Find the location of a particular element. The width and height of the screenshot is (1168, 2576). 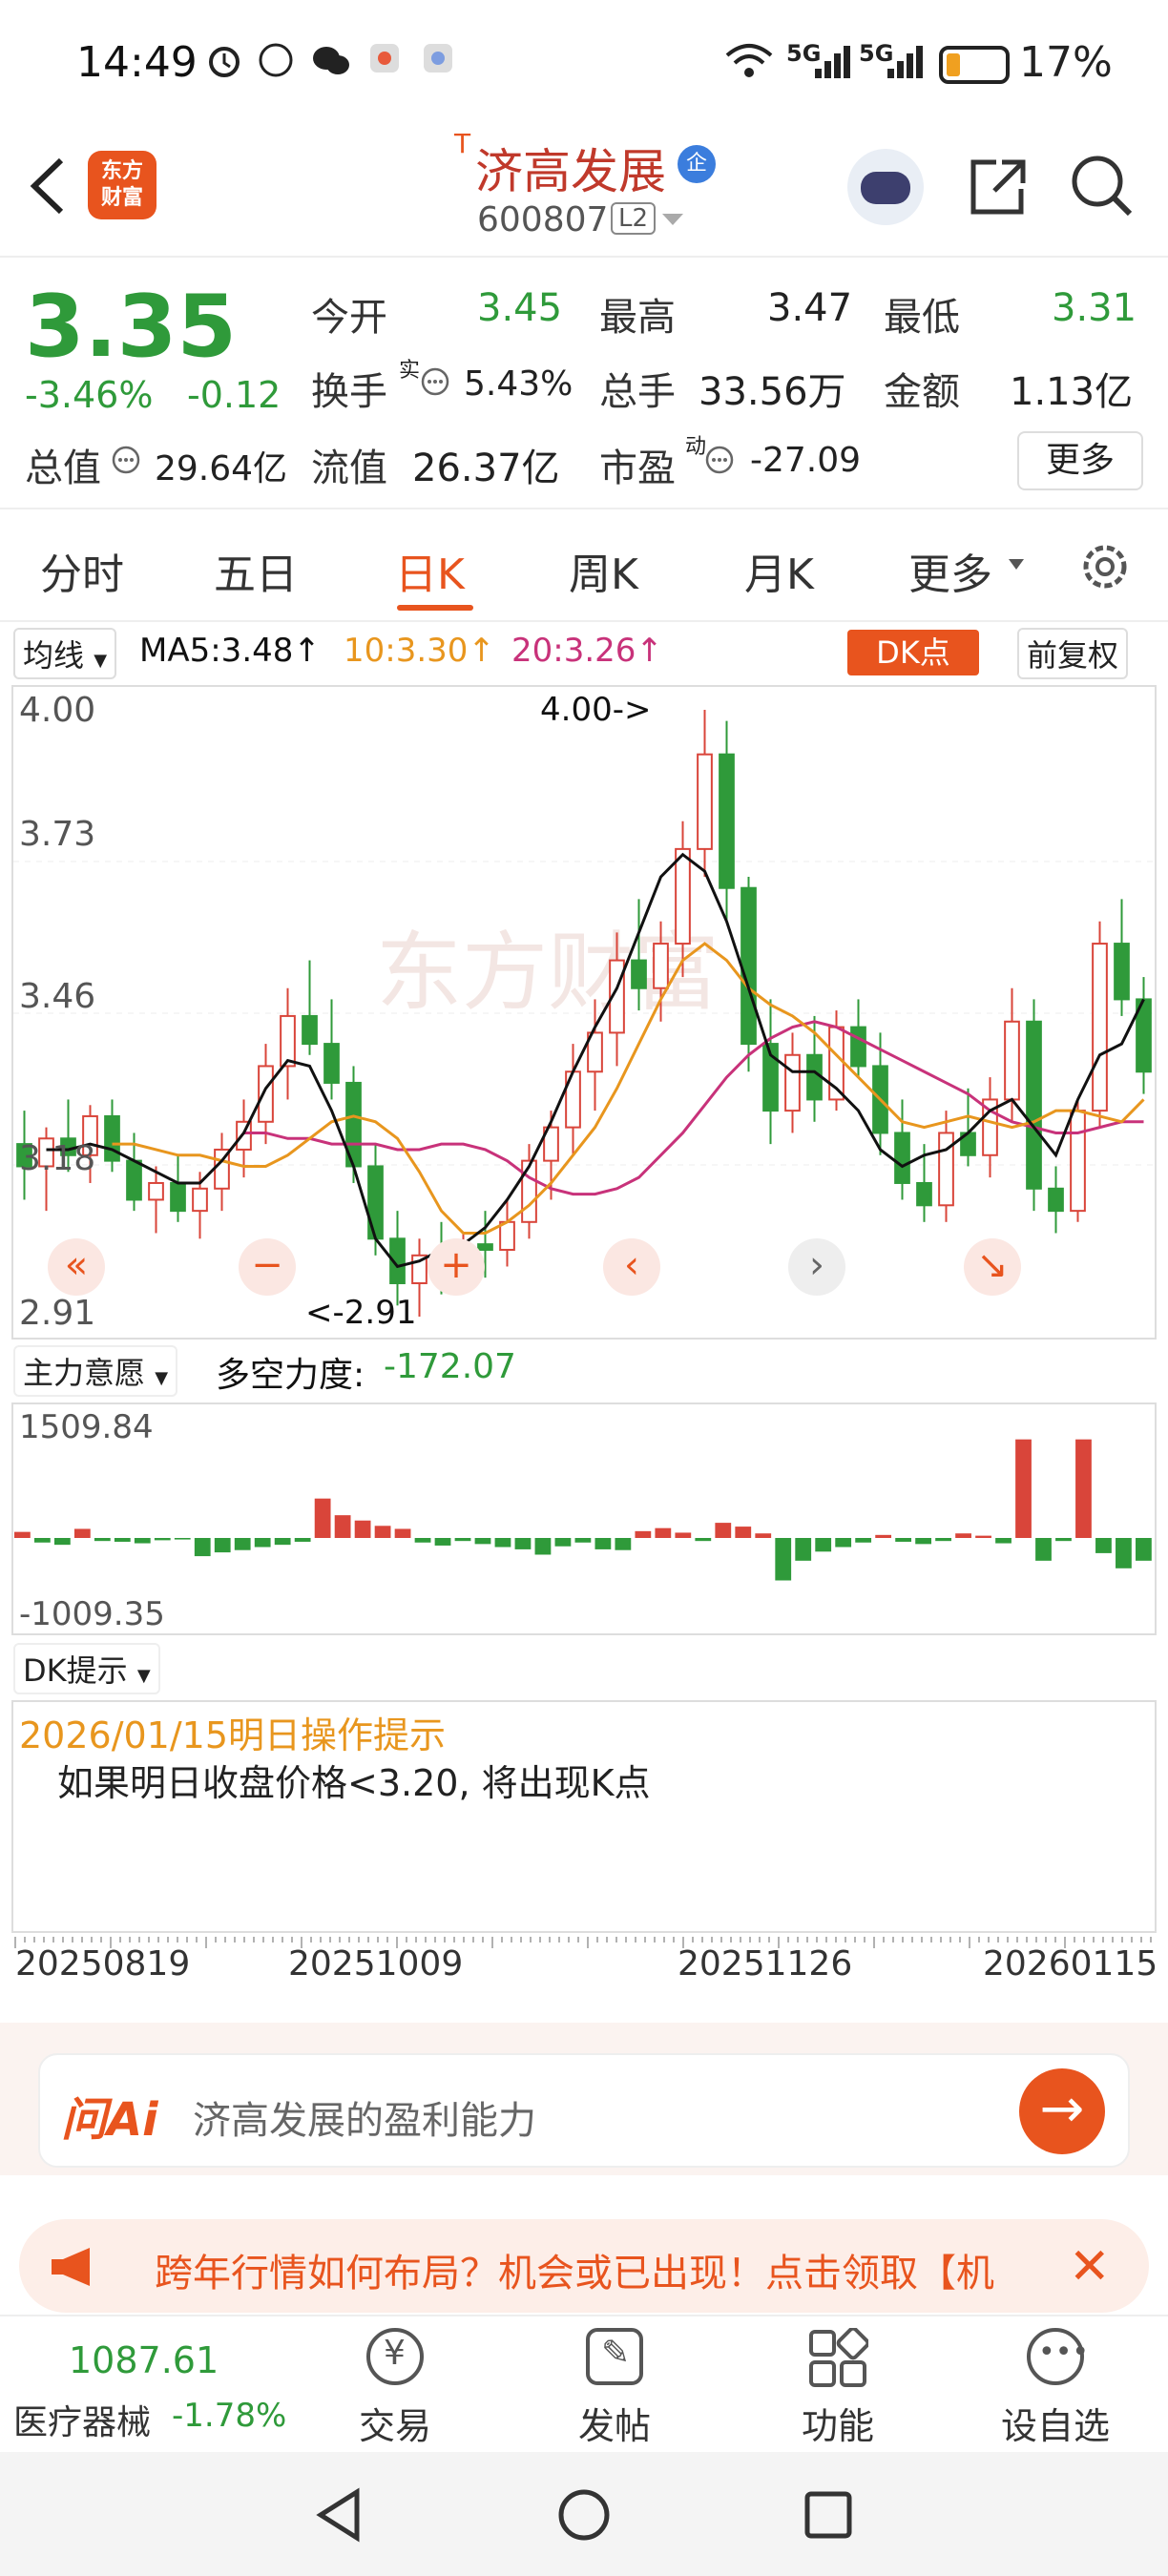

ma-selector-label: 均线 is located at coordinates (54, 655).